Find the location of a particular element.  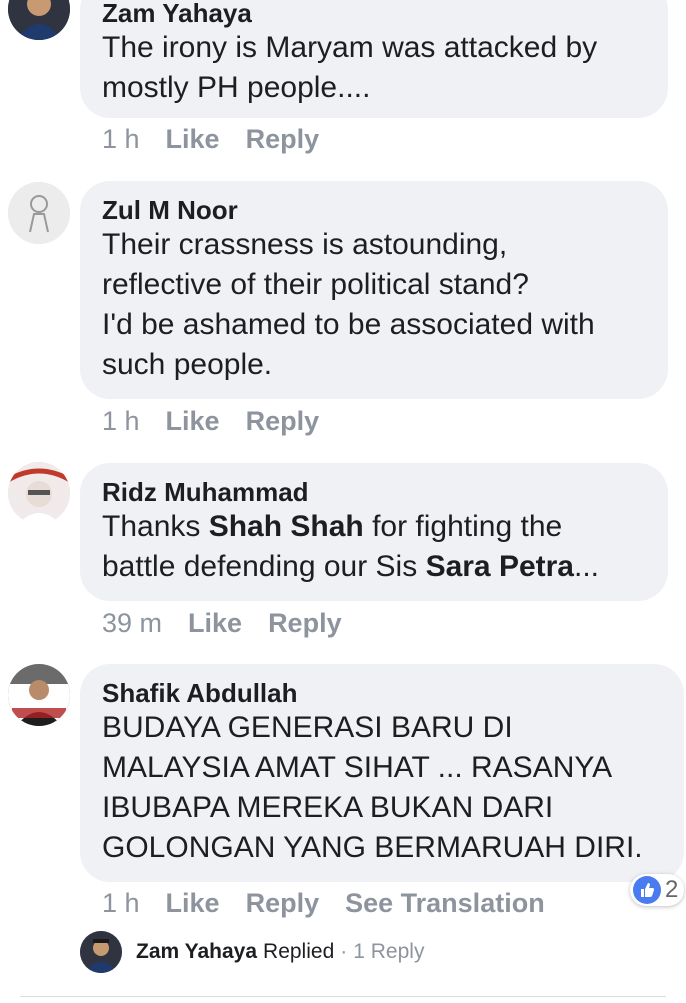

comment-author: Ridz Muhammad is located at coordinates (374, 492).